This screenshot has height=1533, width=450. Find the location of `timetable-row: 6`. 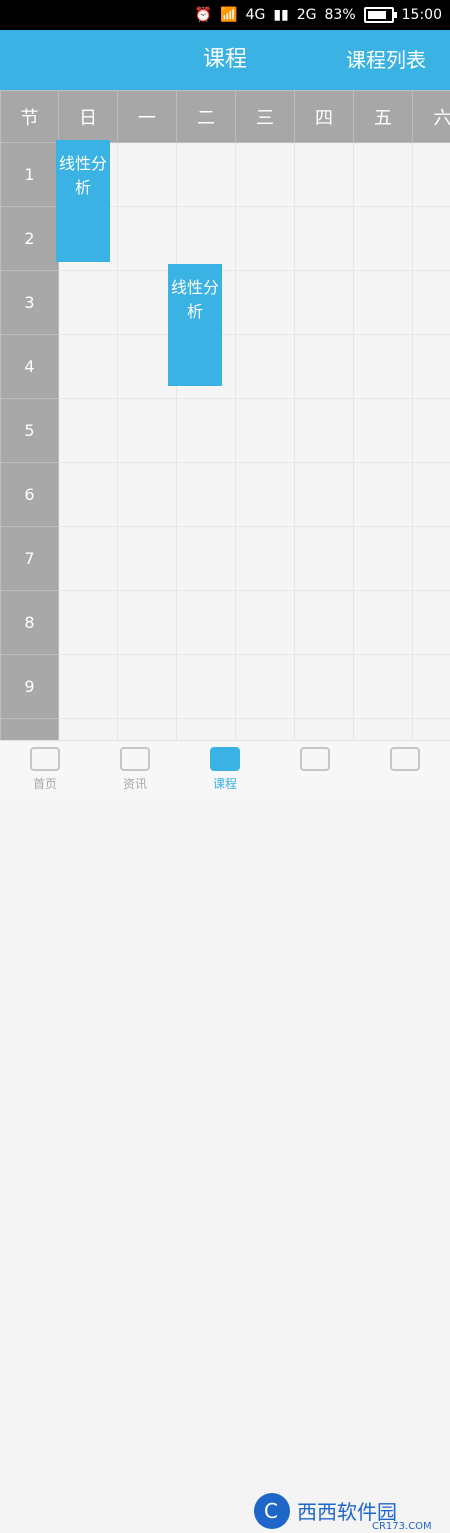

timetable-row: 6 is located at coordinates (225, 495).